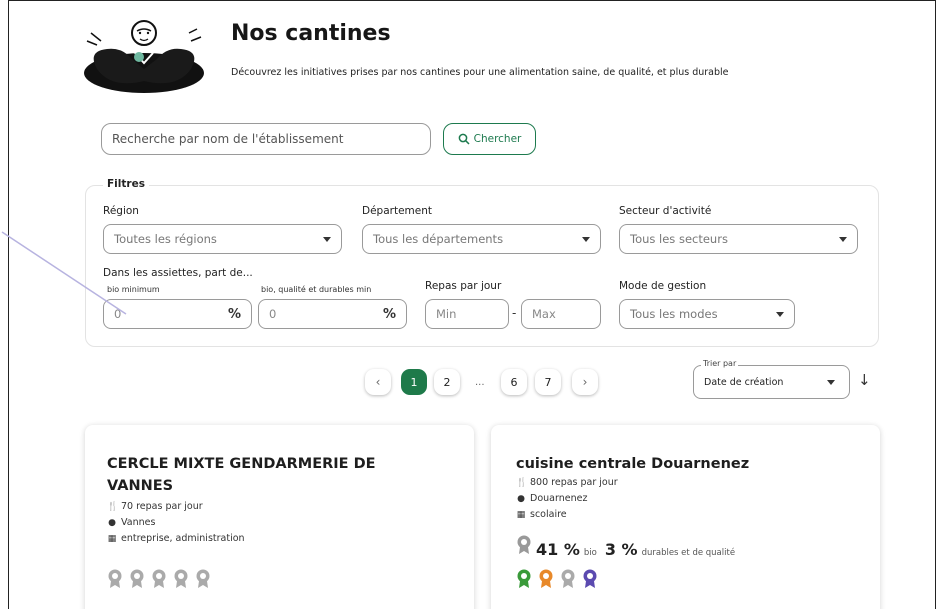 The width and height of the screenshot is (943, 609). I want to click on award-icon, so click(524, 544).